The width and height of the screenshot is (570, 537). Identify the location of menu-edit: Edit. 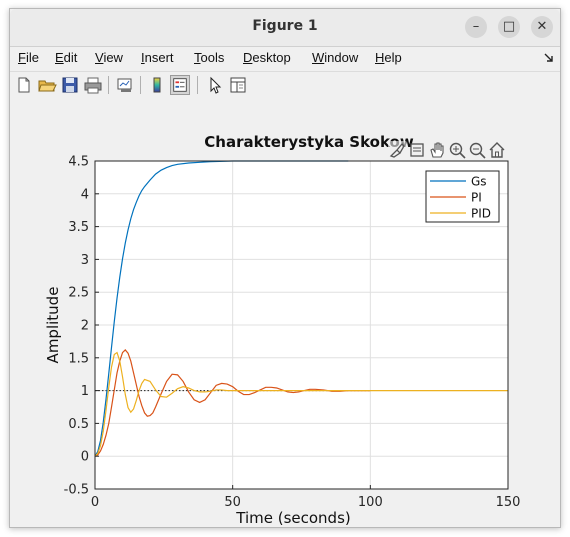
(66, 57).